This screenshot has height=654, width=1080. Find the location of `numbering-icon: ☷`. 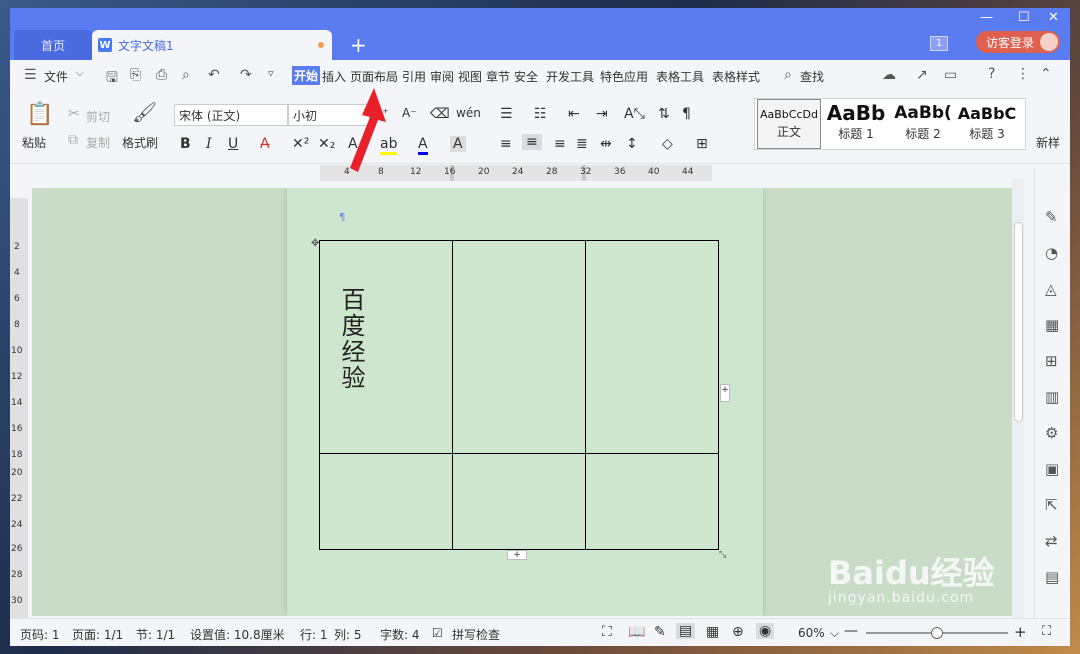

numbering-icon: ☷ is located at coordinates (540, 114).